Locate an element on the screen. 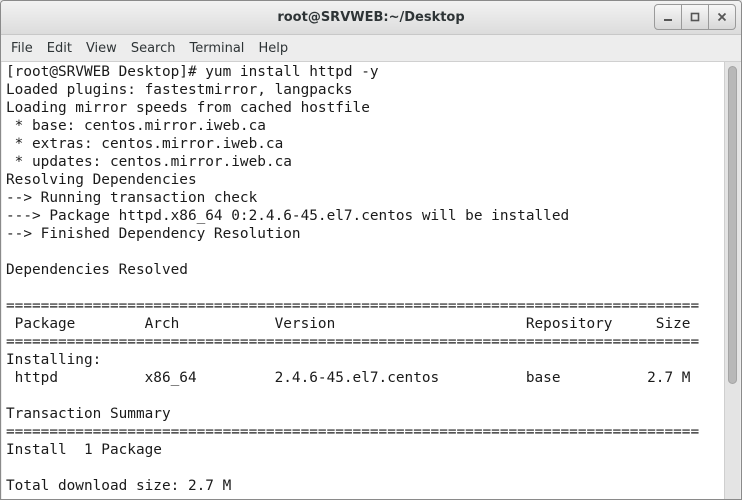 The width and height of the screenshot is (742, 500). terminal-line: --> Finished Dependency Resolution is located at coordinates (153, 234).